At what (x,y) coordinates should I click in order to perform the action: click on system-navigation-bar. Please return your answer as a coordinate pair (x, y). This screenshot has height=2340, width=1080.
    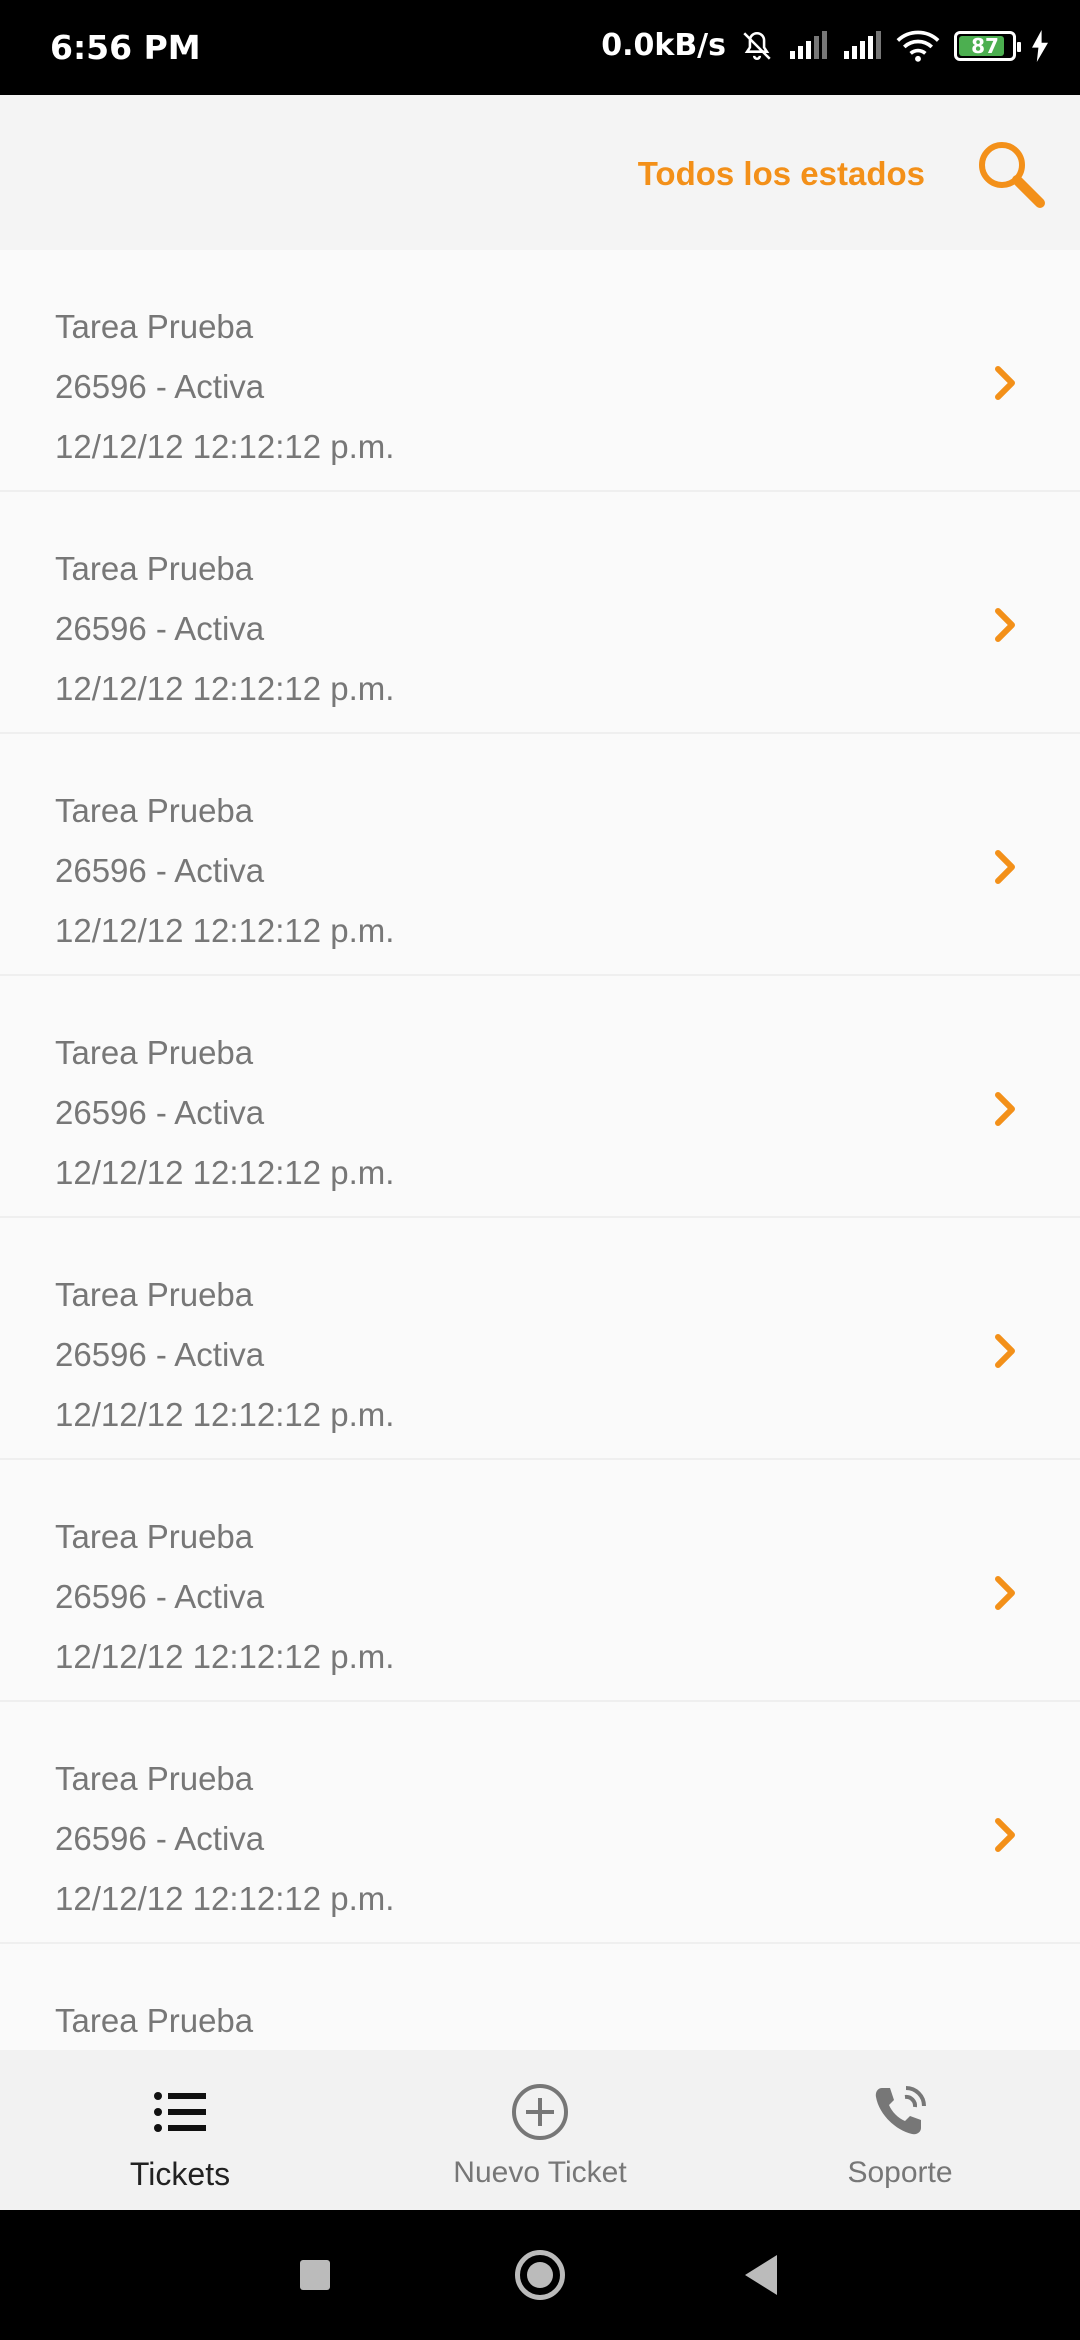
    Looking at the image, I should click on (540, 2275).